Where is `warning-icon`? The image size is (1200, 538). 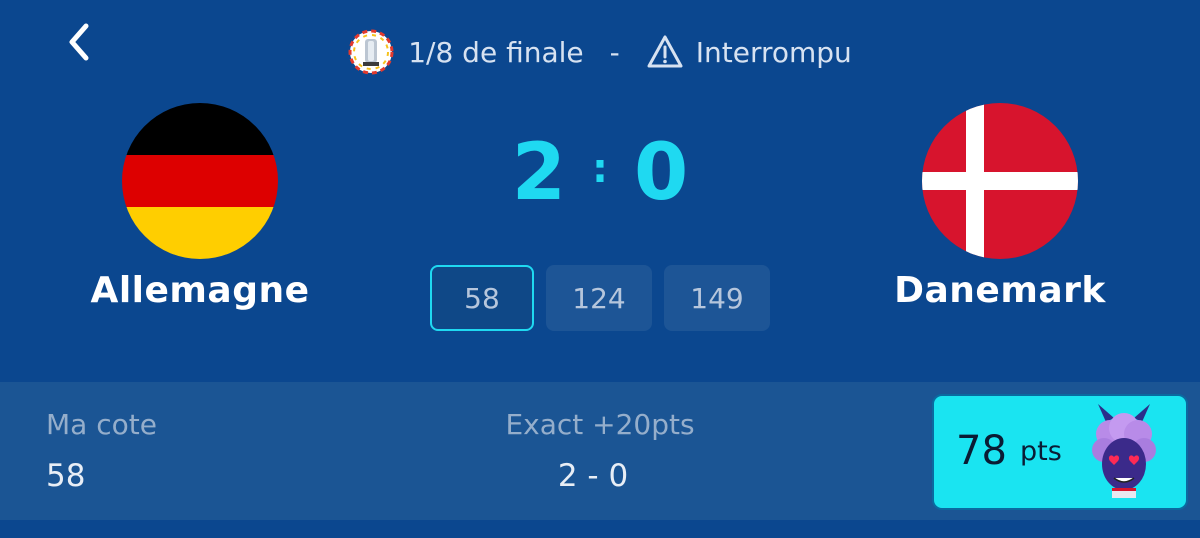
warning-icon is located at coordinates (665, 51).